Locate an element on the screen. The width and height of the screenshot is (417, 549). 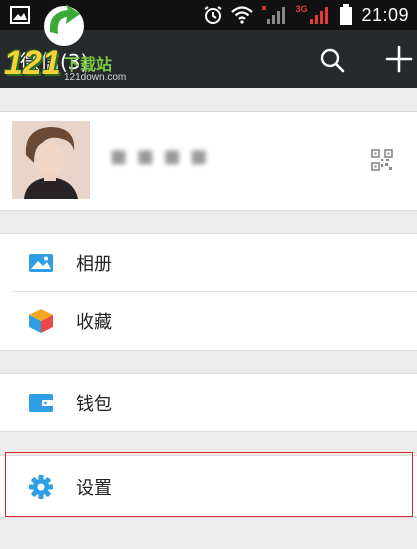
wifi-icon is located at coordinates (242, 15).